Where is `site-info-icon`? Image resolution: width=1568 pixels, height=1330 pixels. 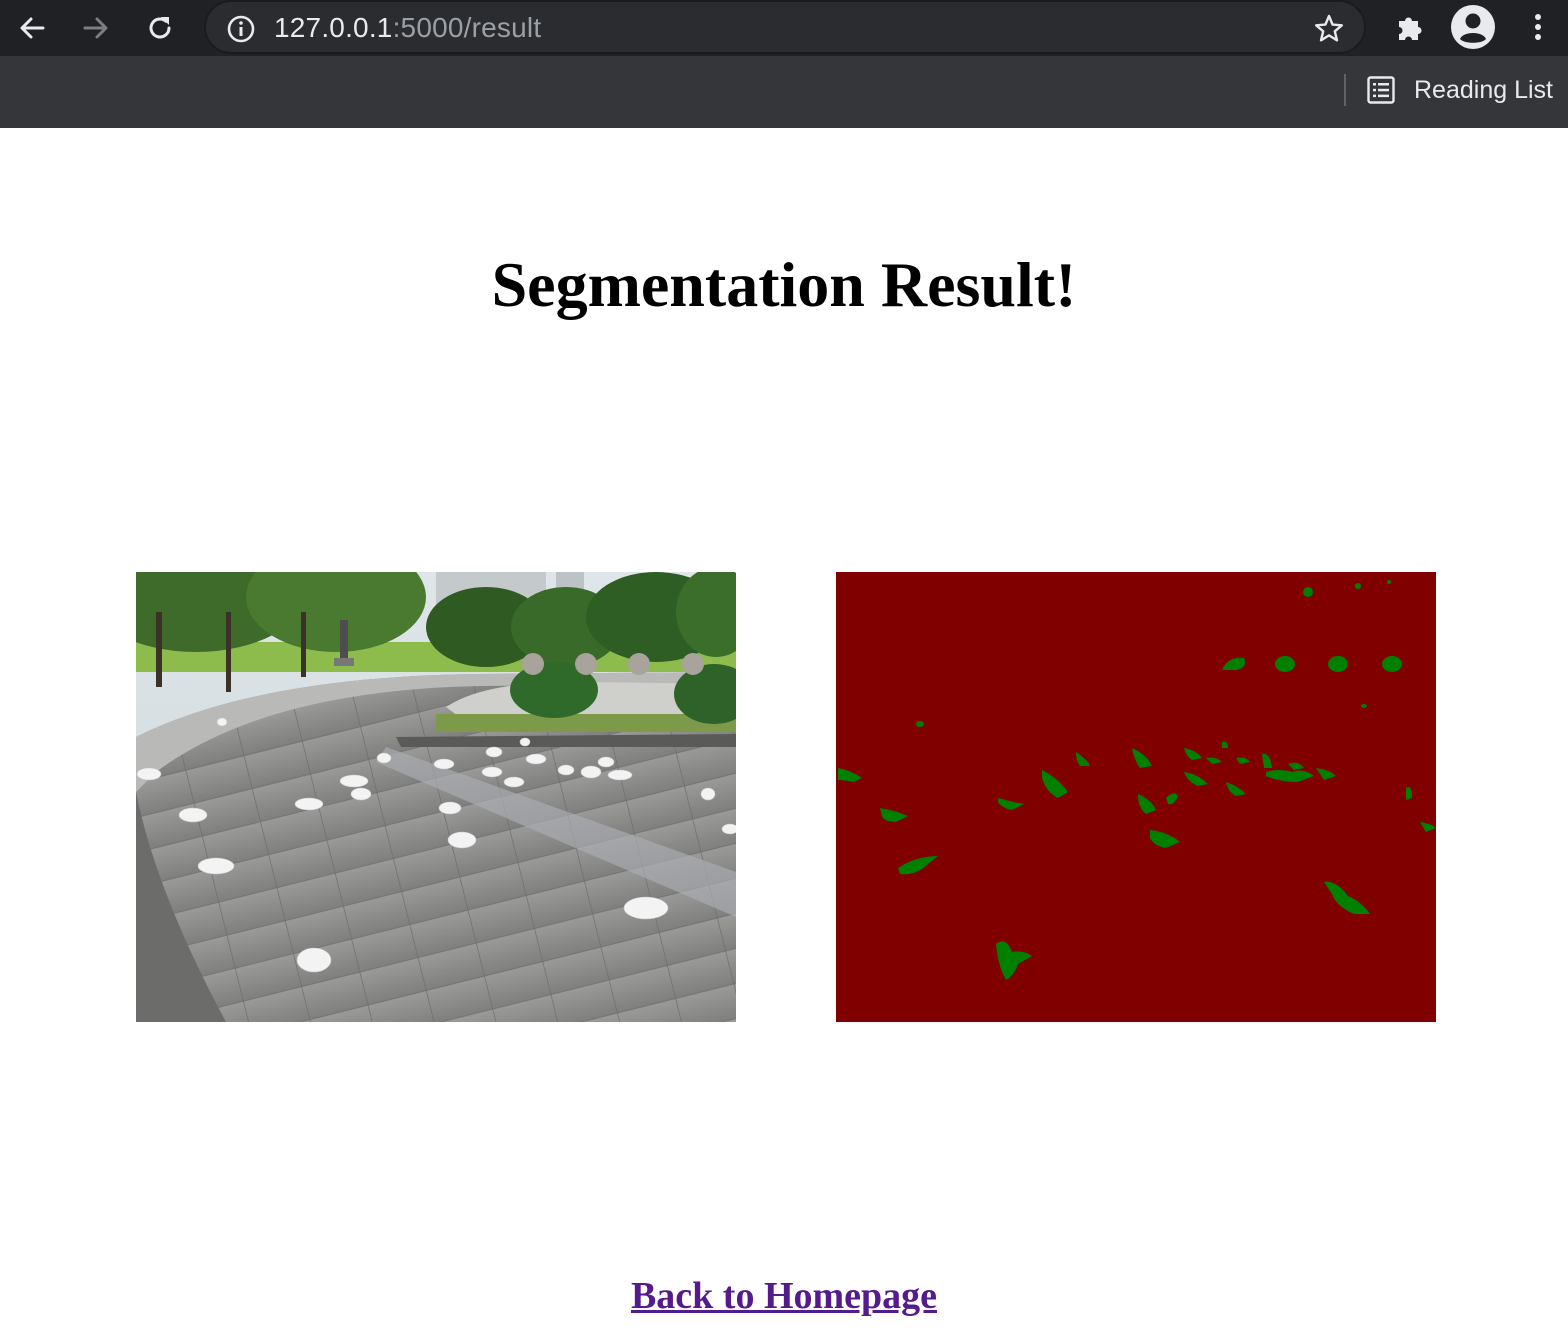 site-info-icon is located at coordinates (241, 29).